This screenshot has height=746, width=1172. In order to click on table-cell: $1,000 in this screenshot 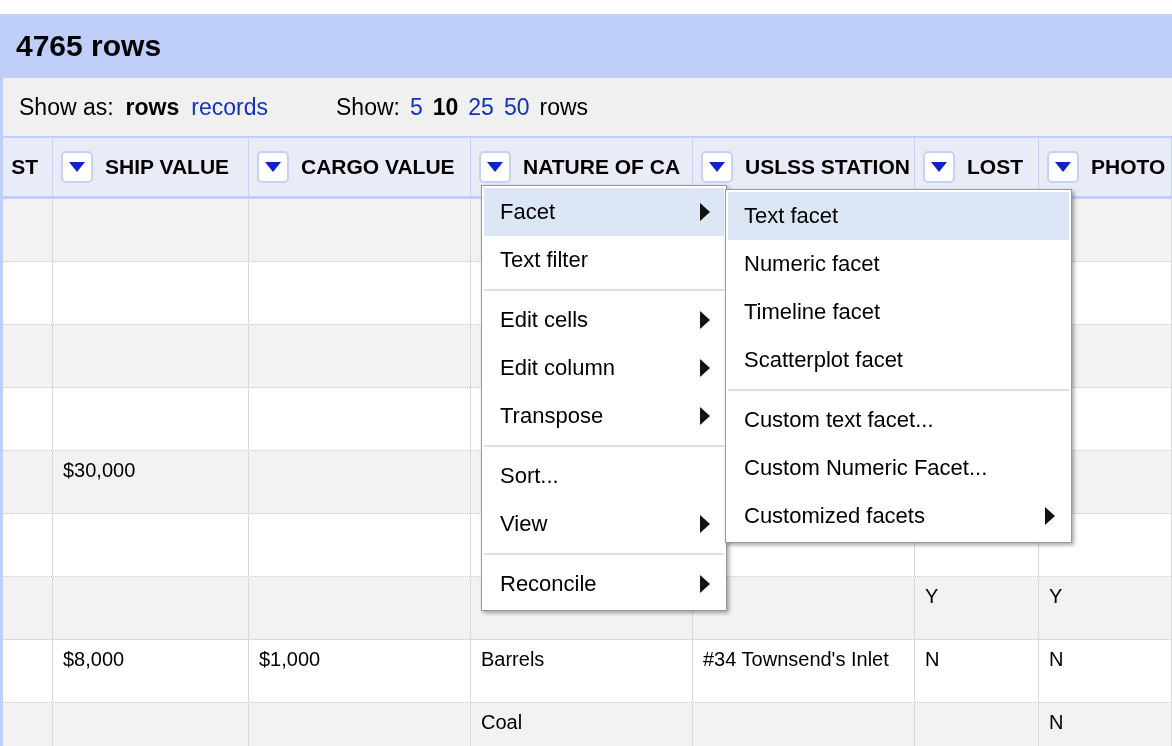, I will do `click(290, 659)`.